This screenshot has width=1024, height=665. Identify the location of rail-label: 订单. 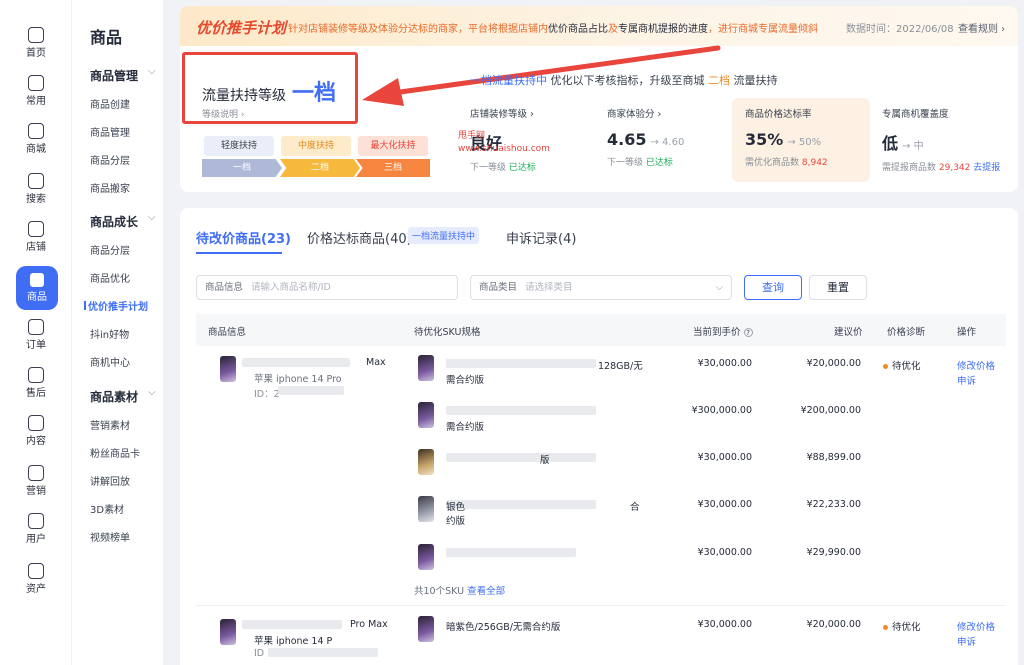
(36, 345).